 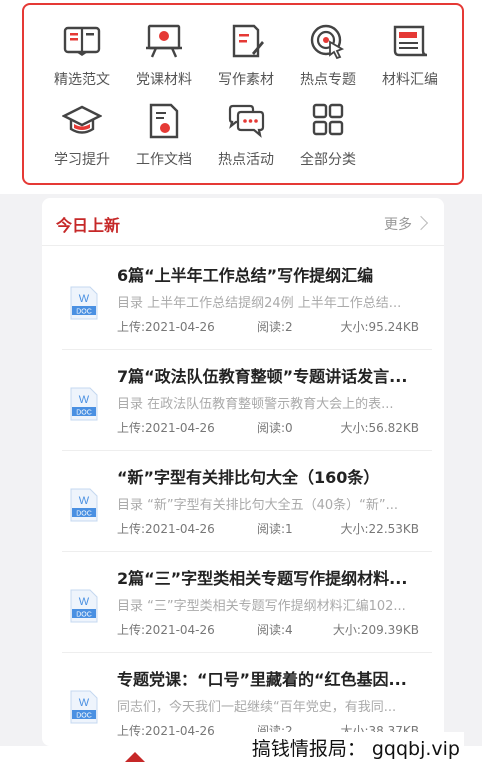 What do you see at coordinates (164, 80) in the screenshot?
I see `category-label: 党课材料` at bounding box center [164, 80].